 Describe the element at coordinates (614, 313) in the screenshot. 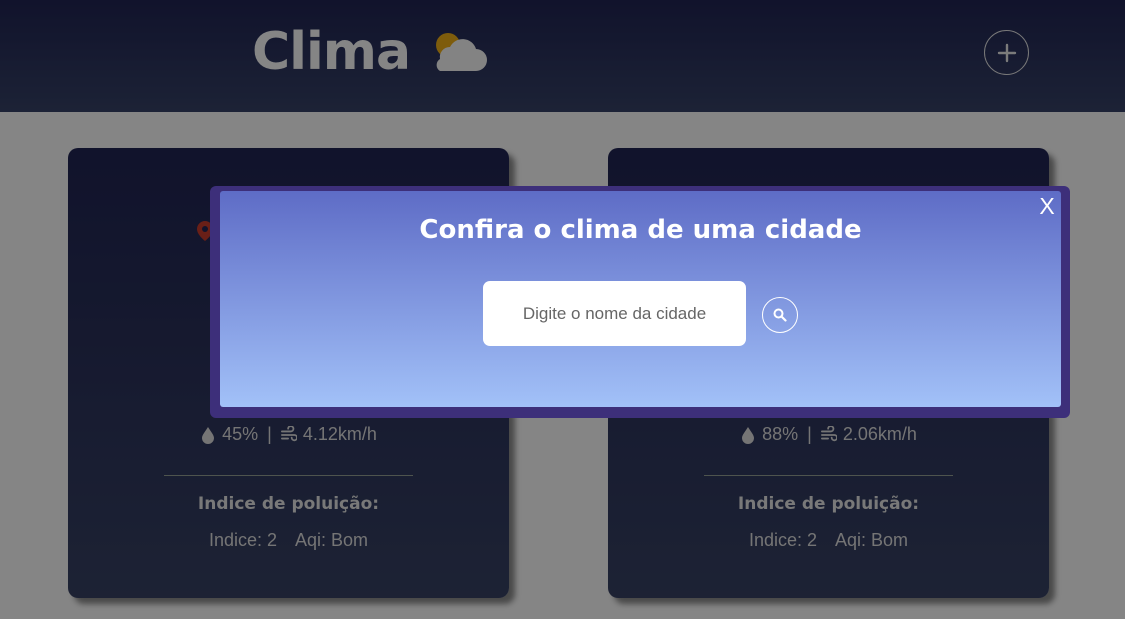

I see `city-search-input` at that location.